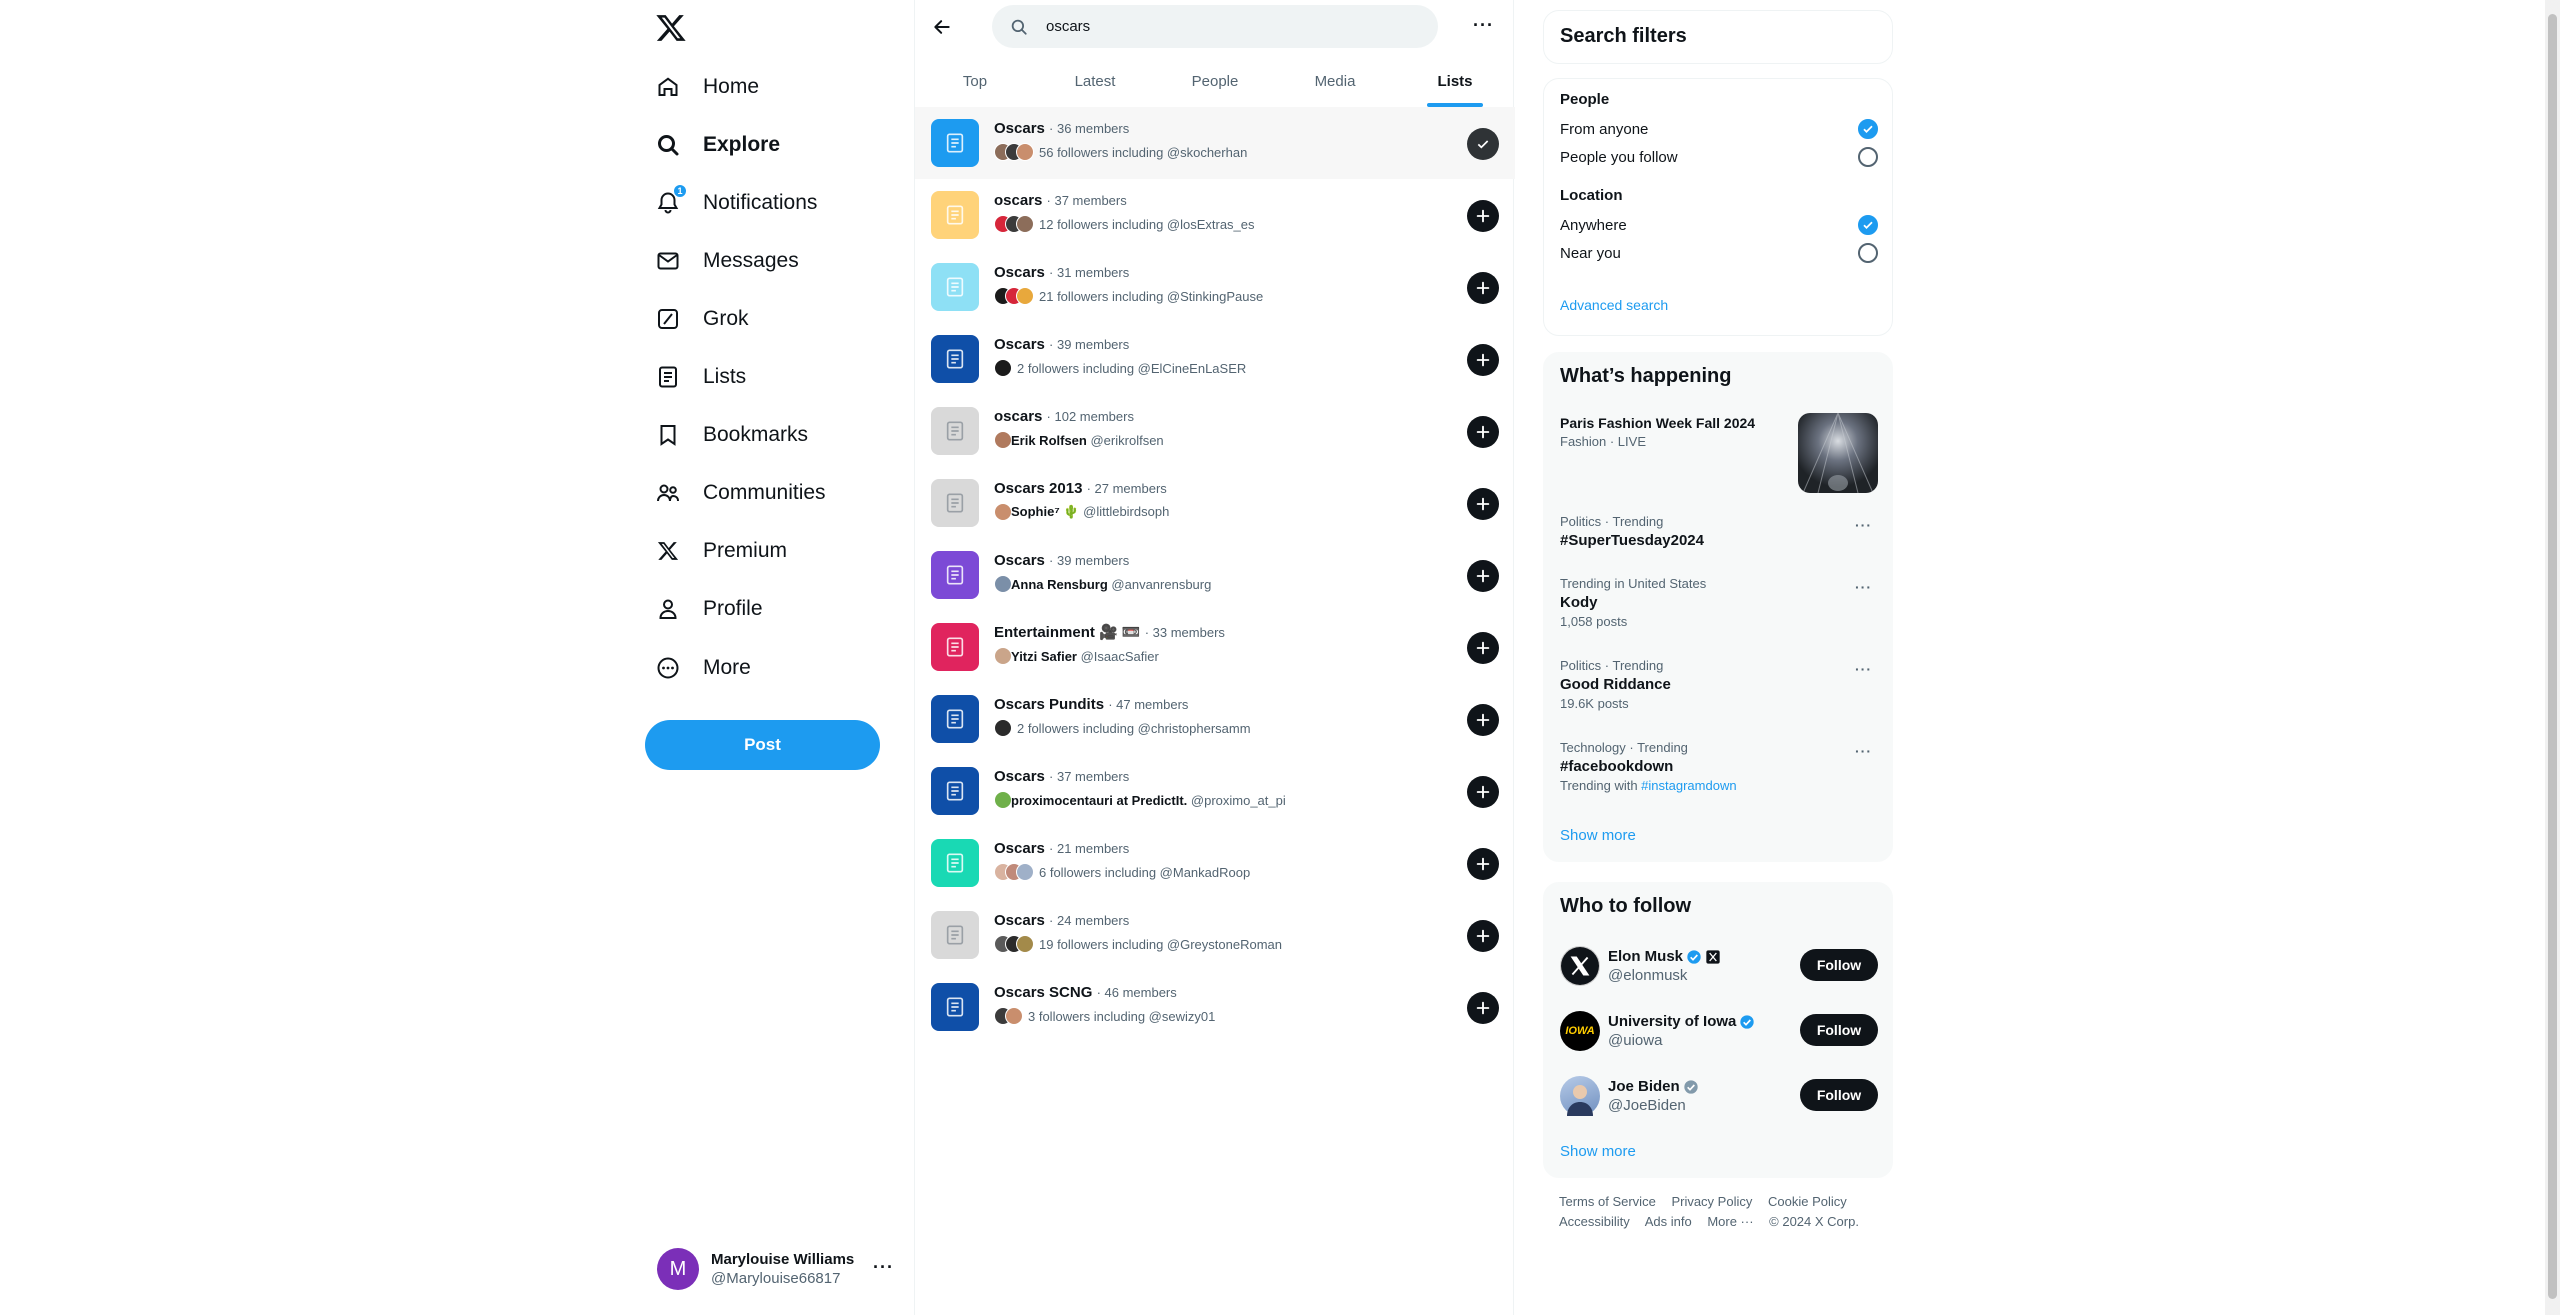 The image size is (2560, 1315). Describe the element at coordinates (1483, 25) in the screenshot. I see `more-options-icon: ···` at that location.